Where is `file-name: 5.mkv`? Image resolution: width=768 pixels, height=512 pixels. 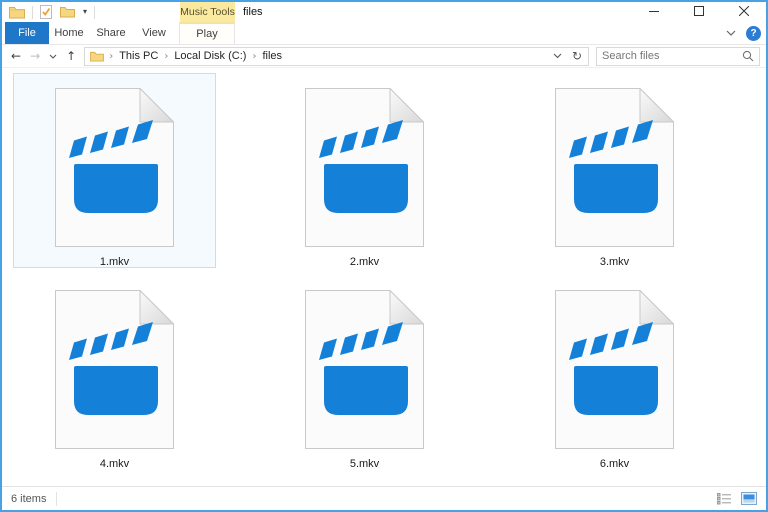 file-name: 5.mkv is located at coordinates (364, 464).